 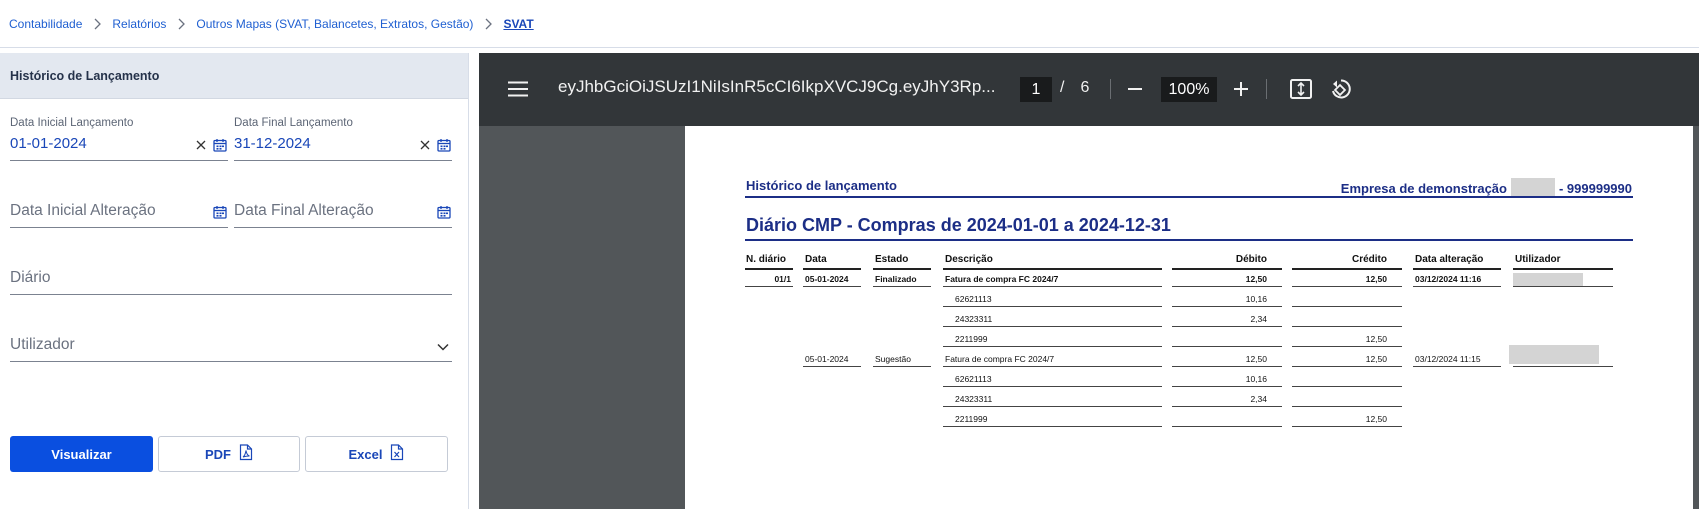 What do you see at coordinates (1135, 89) in the screenshot?
I see `zoom-out-icon` at bounding box center [1135, 89].